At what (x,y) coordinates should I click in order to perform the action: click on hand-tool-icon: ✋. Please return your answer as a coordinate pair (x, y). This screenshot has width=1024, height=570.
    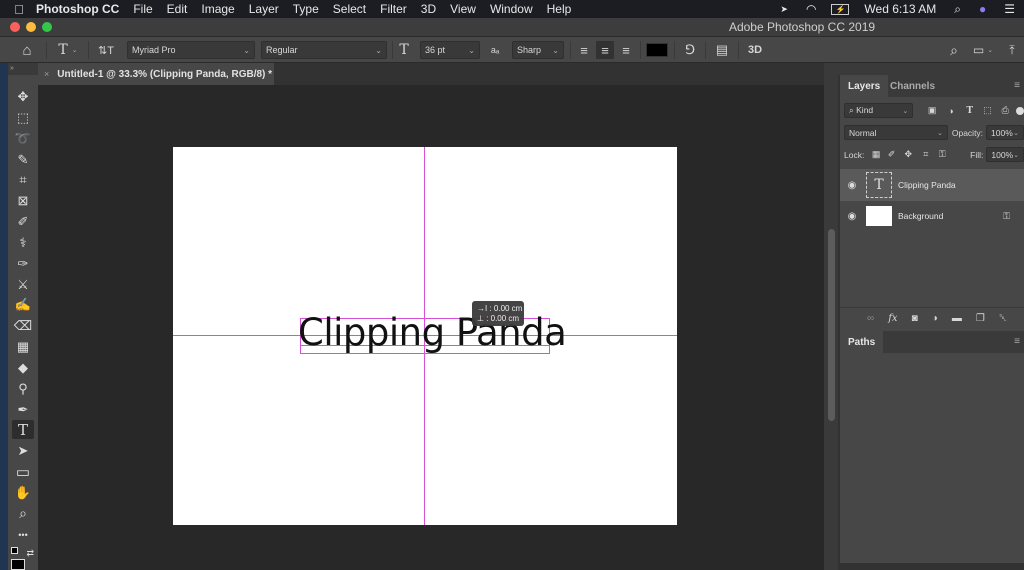
    Looking at the image, I should click on (23, 492).